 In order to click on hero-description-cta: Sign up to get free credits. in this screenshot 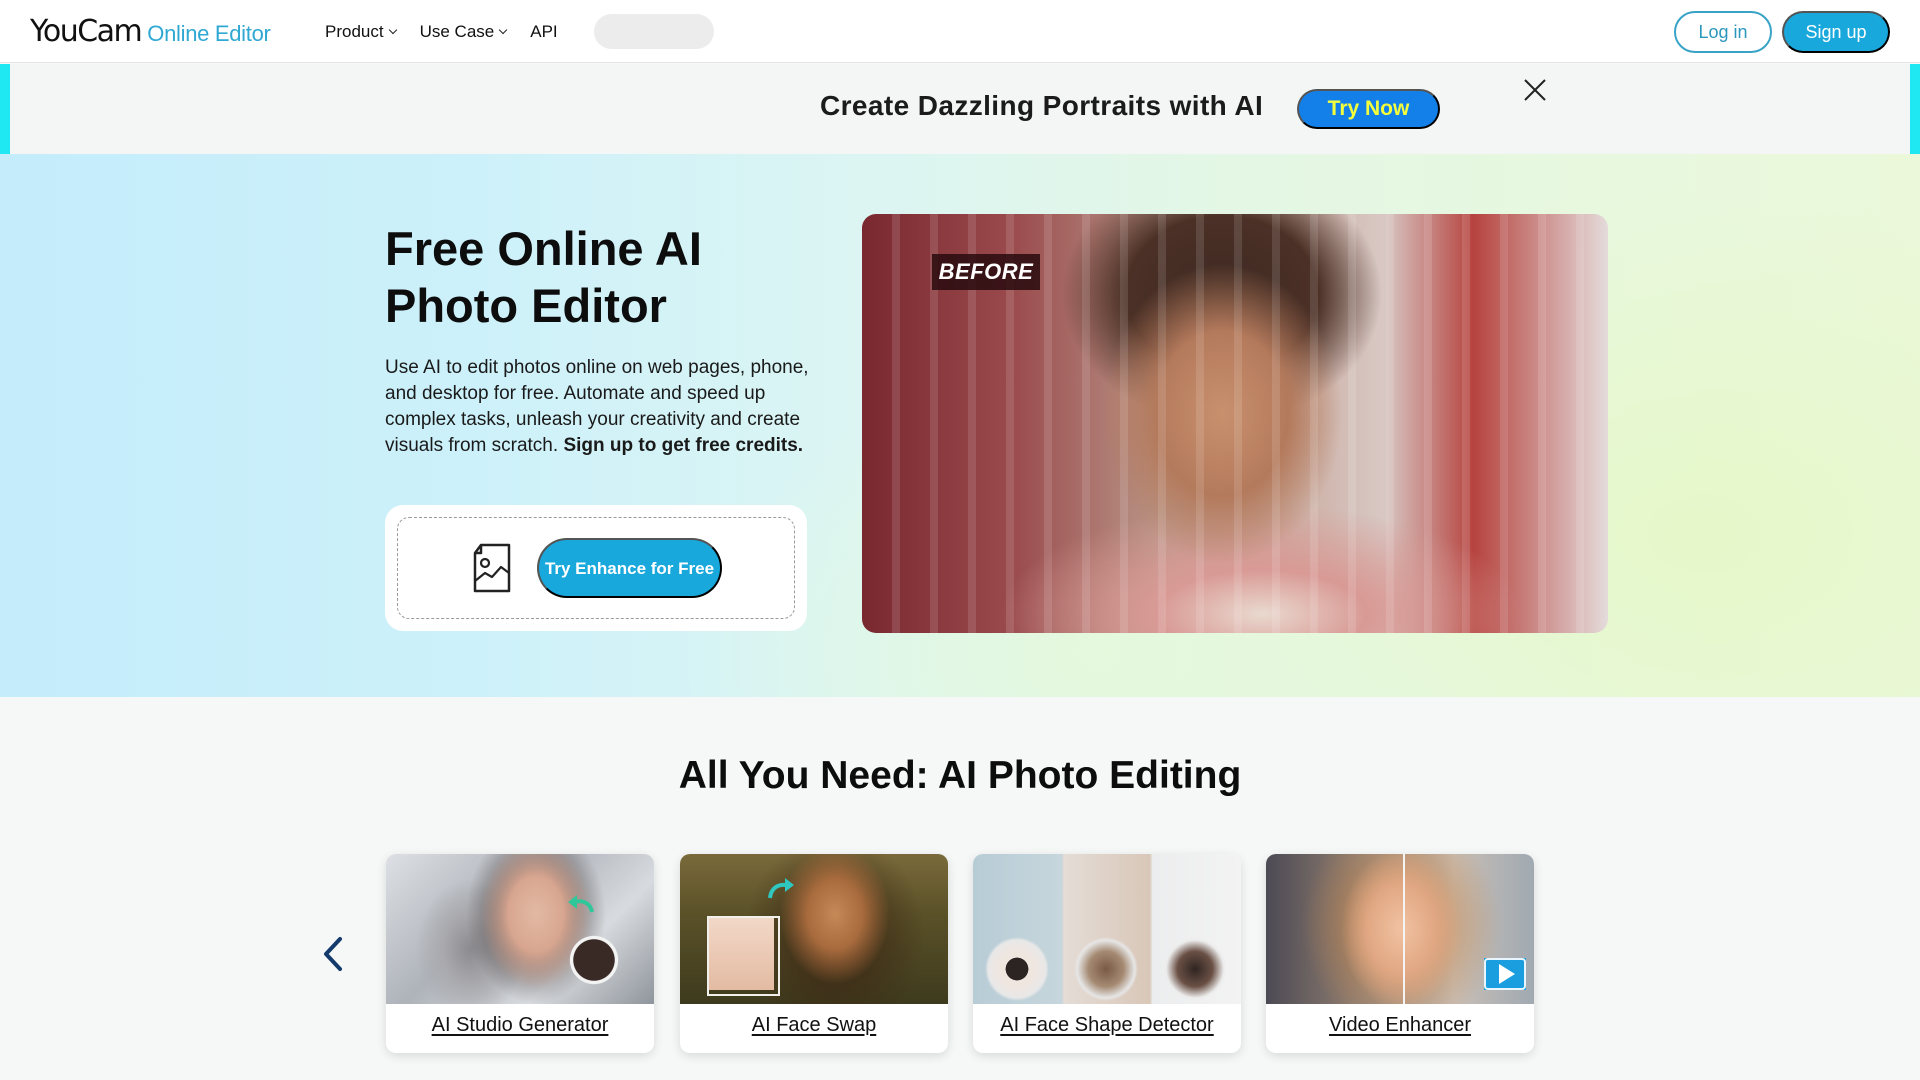, I will do `click(683, 445)`.